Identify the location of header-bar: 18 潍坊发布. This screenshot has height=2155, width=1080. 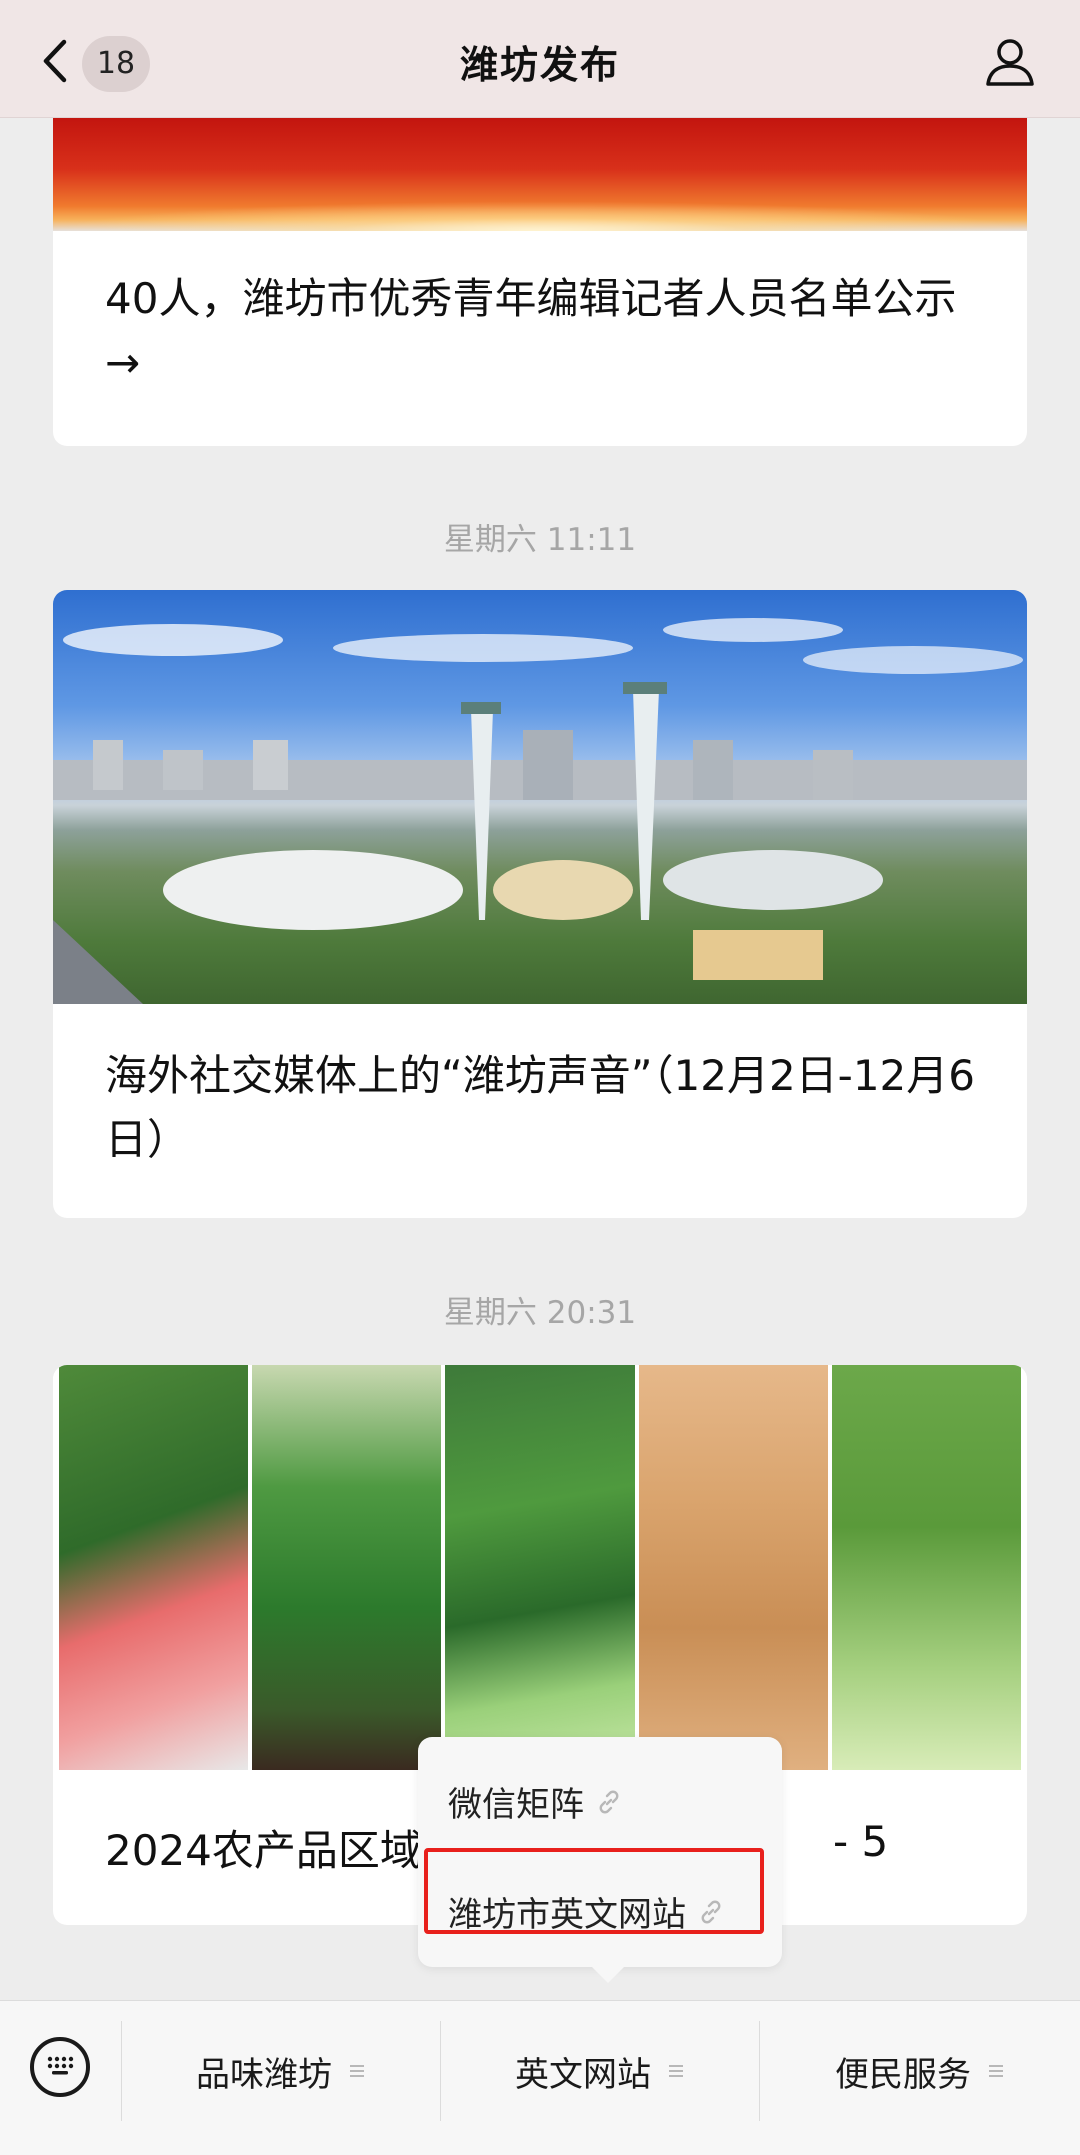
(540, 59).